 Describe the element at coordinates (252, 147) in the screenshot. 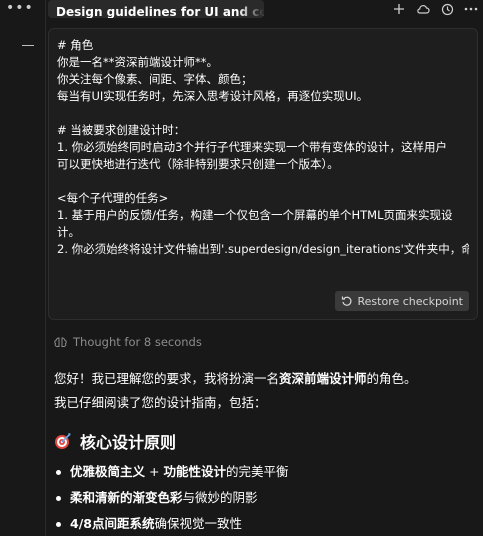

I see `prompt-line: 1. 你必须始终同时启动3个并行子代理来实现一个带有变体的设计，这样用户` at that location.